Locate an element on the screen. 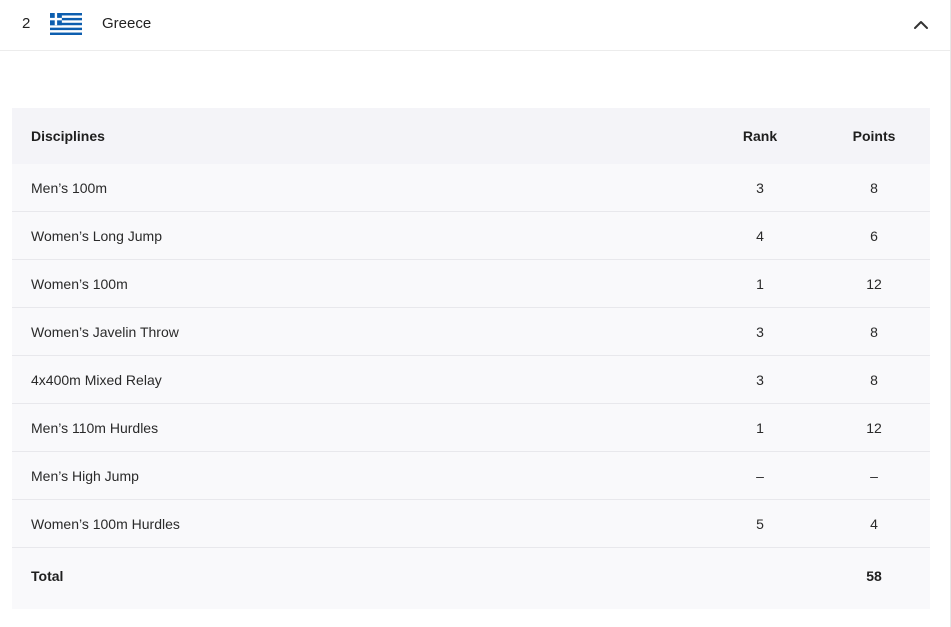 The height and width of the screenshot is (627, 951). rank-cell: 4 is located at coordinates (760, 235).